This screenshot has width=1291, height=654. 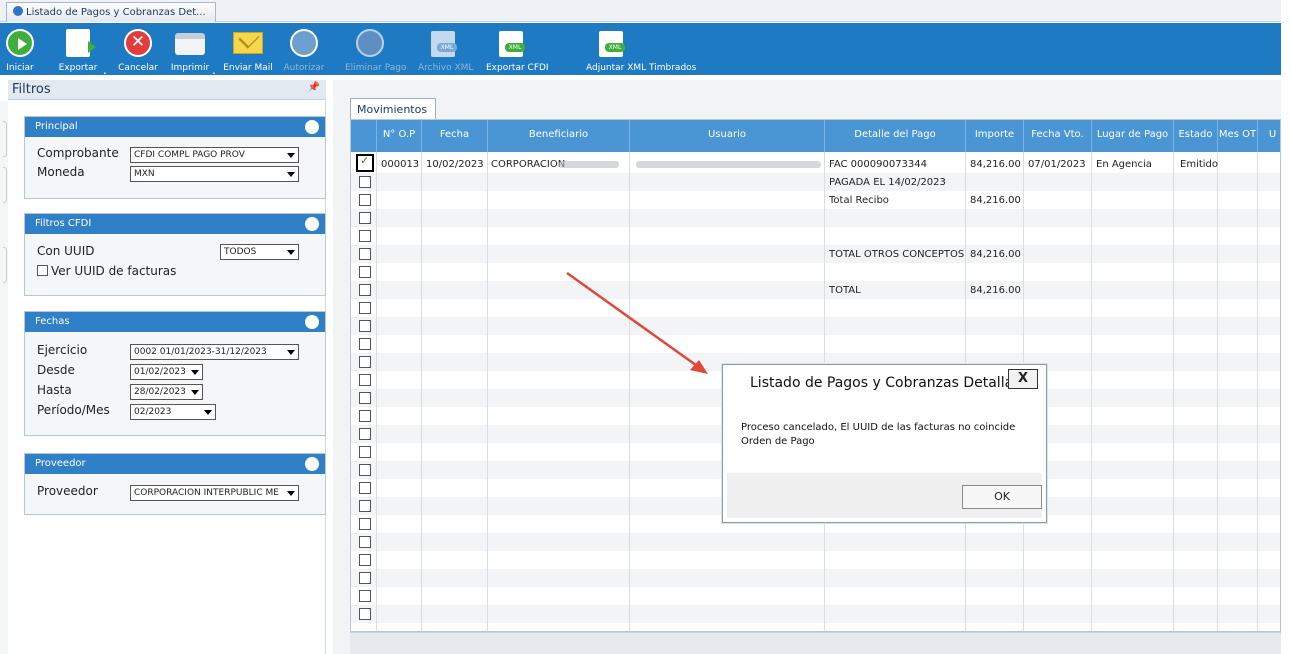 What do you see at coordinates (214, 352) in the screenshot?
I see `ejercicio-select: 0002 01/01/2023-31/12/2023` at bounding box center [214, 352].